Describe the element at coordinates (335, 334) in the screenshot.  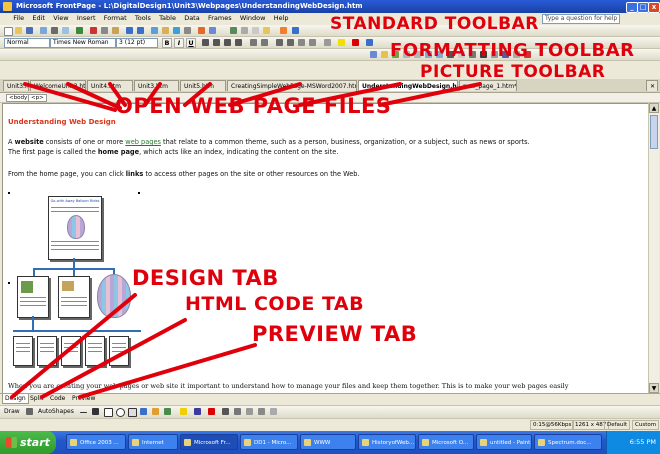
I see `annotation-preview-tab: PREVIEW TAB` at that location.